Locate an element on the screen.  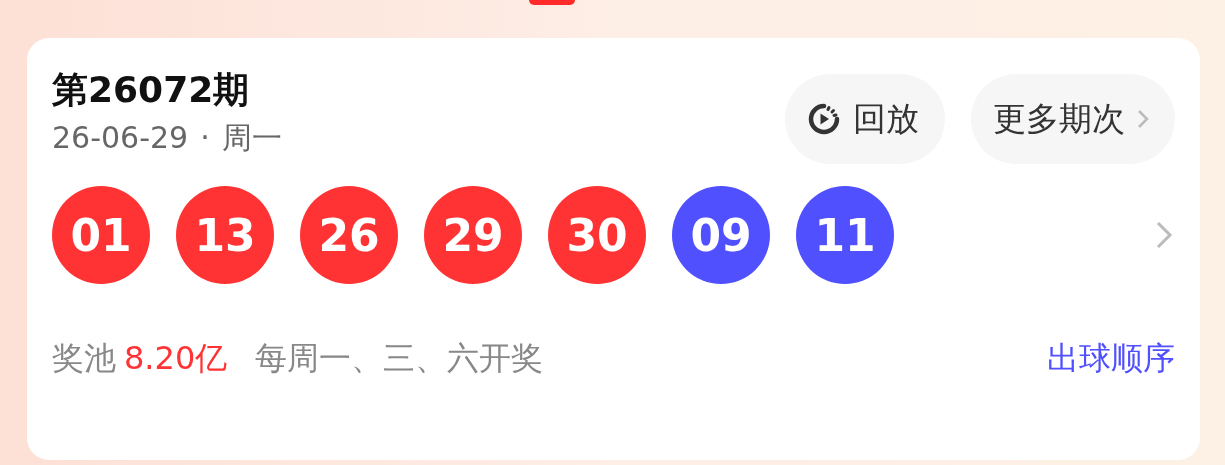
more-draws-button: 更多期次 is located at coordinates (1073, 119).